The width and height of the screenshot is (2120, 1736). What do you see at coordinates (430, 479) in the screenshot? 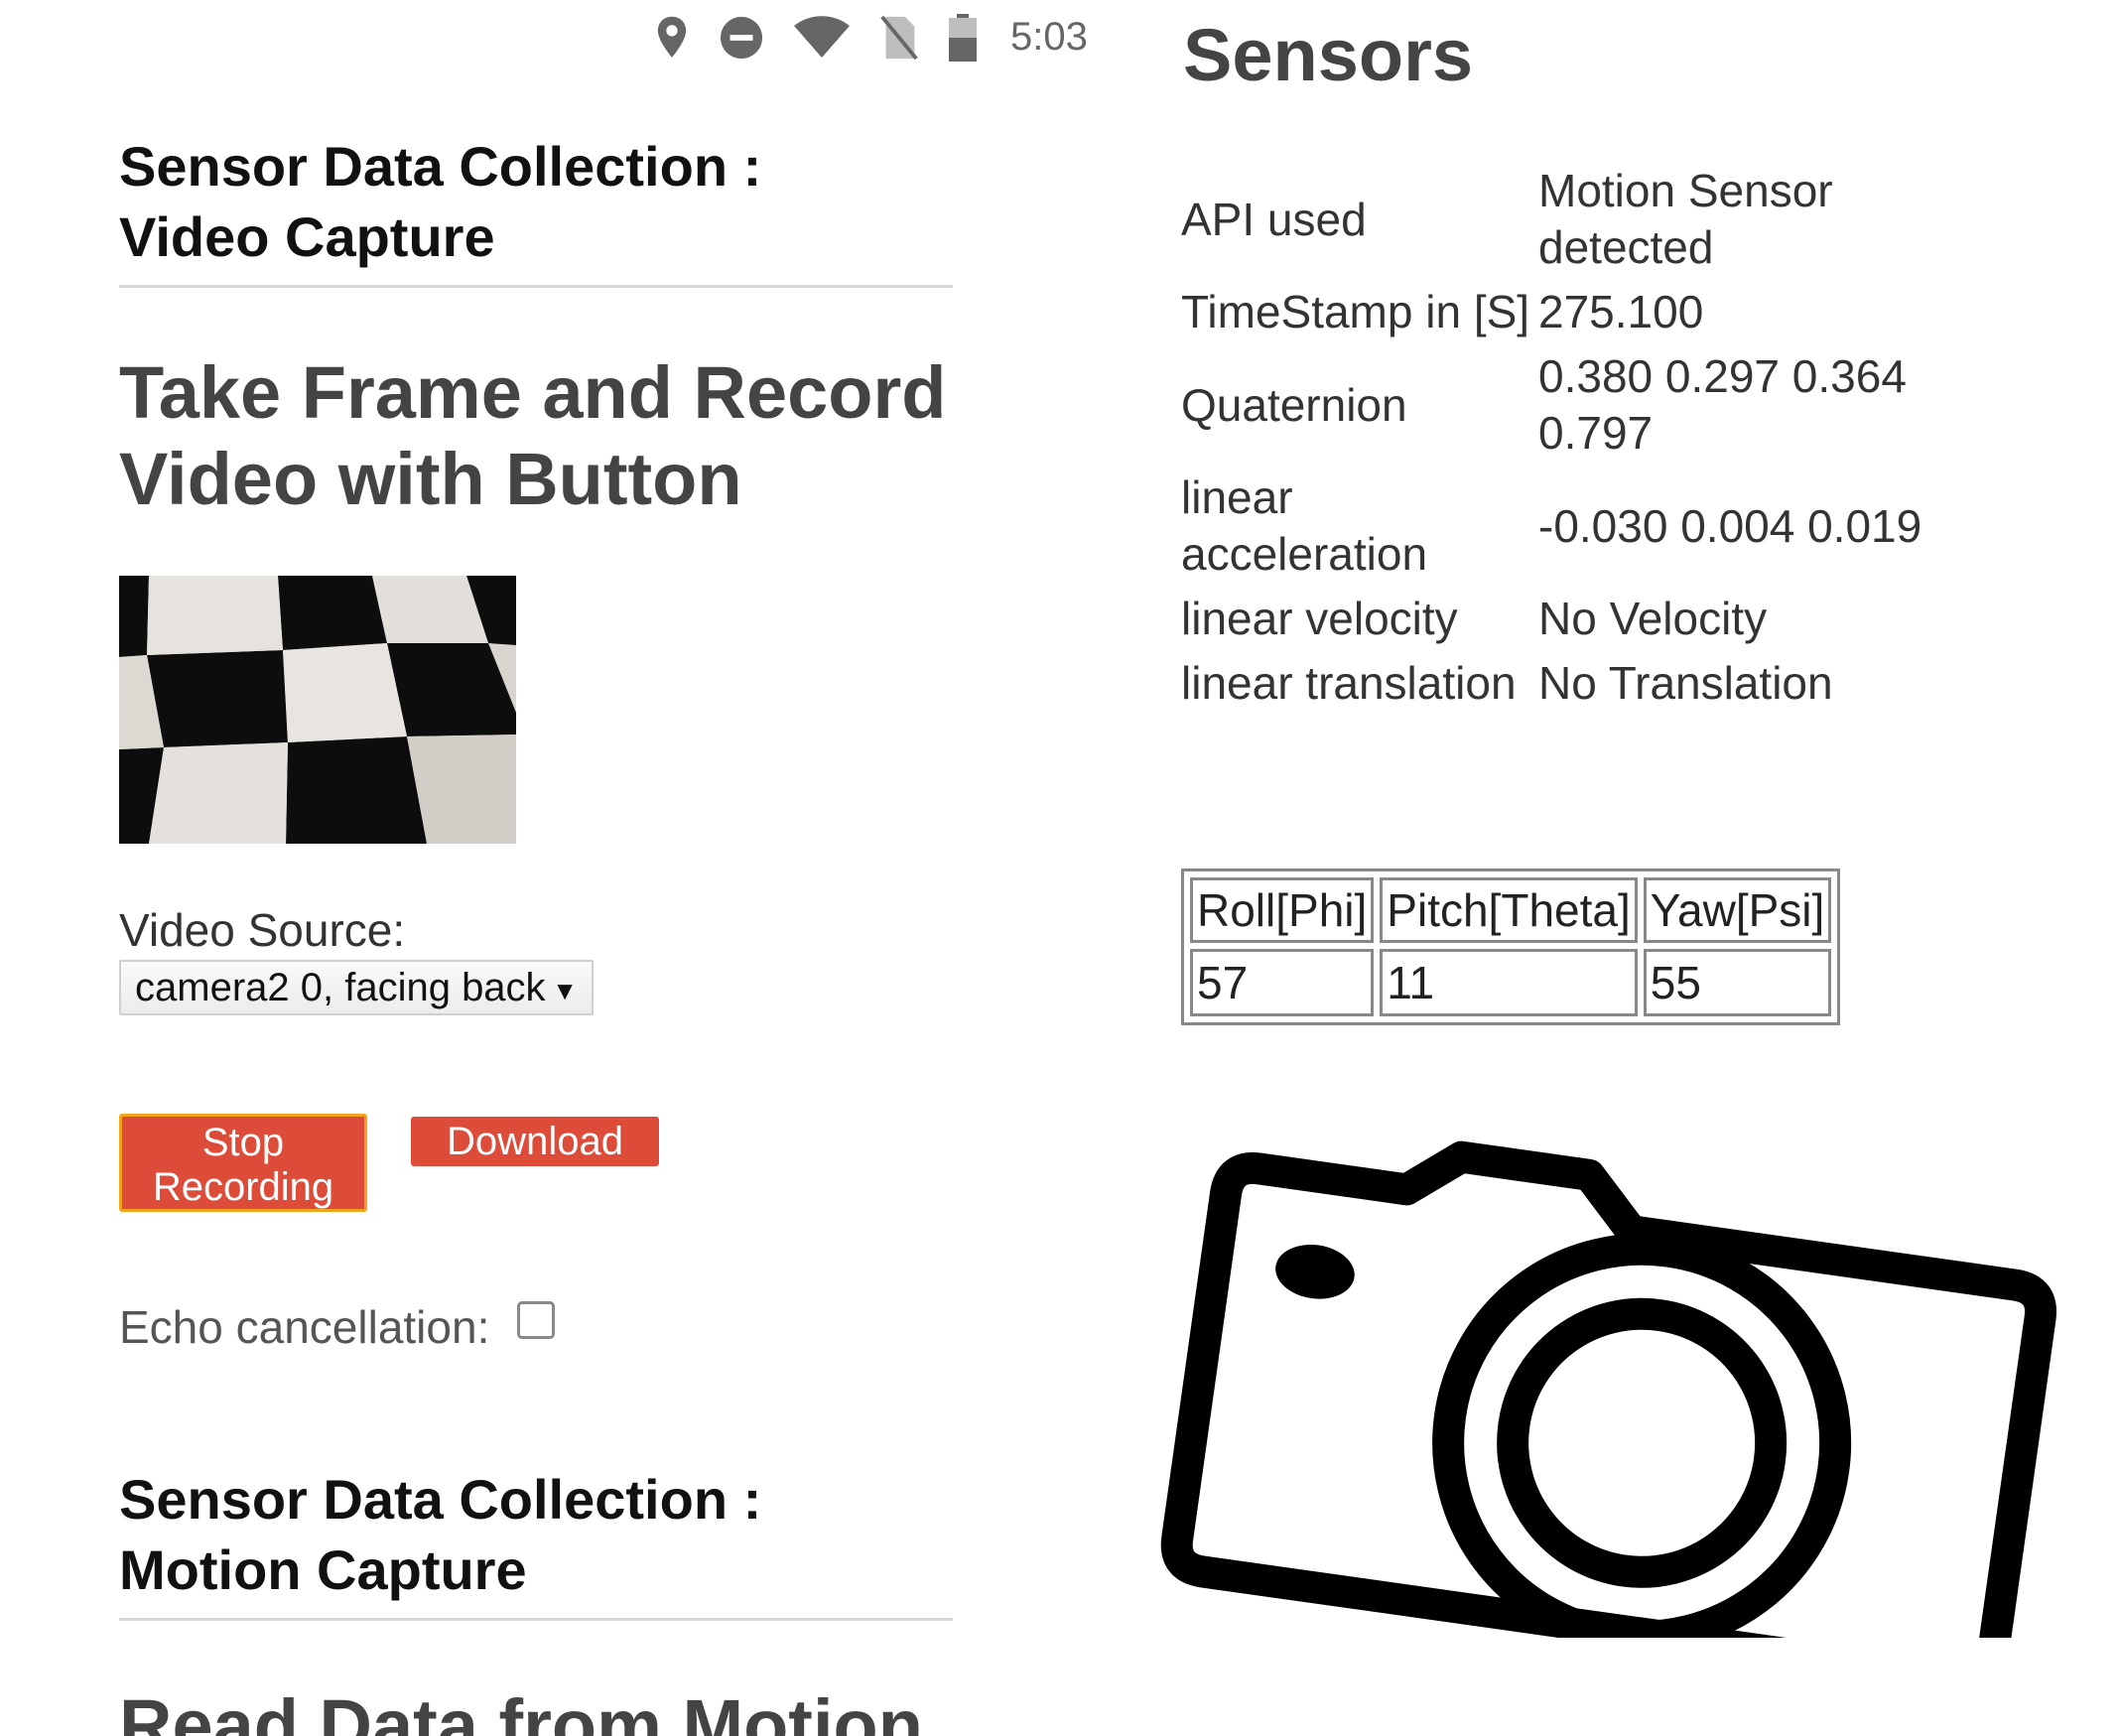
I see `page-heading-line2: Video with Button` at bounding box center [430, 479].